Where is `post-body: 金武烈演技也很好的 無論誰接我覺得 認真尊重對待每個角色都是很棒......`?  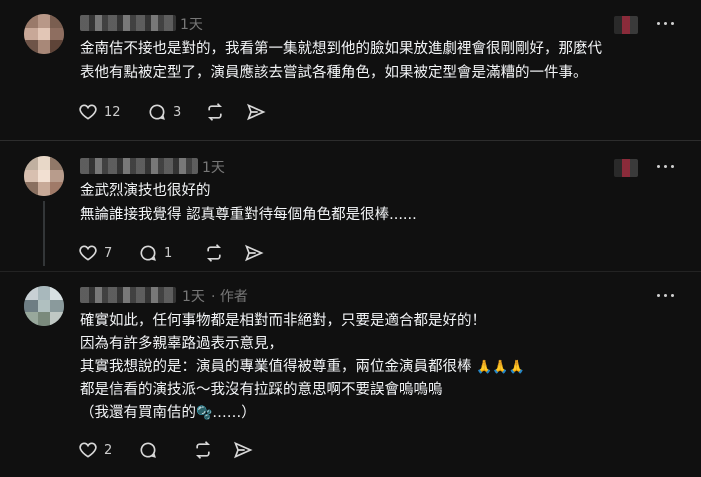
post-body: 金武烈演技也很好的 無論誰接我覺得 認真尊重對待每個角色都是很棒...... is located at coordinates (248, 203).